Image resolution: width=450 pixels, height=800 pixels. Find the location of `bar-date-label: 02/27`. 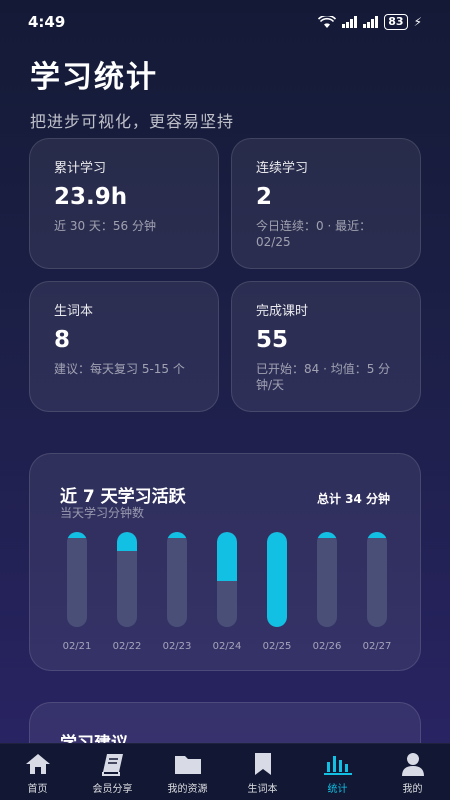

bar-date-label: 02/27 is located at coordinates (377, 646).